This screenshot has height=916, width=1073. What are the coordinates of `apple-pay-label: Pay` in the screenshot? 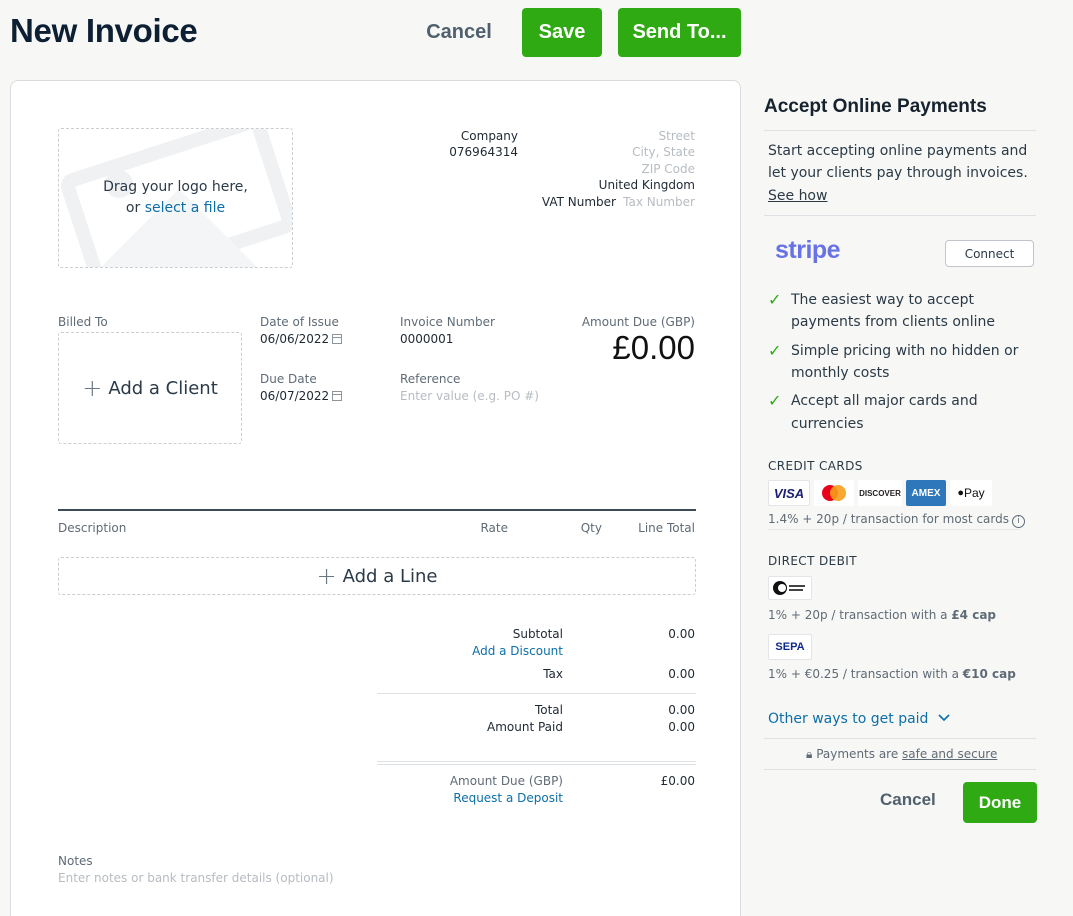 It's located at (974, 493).